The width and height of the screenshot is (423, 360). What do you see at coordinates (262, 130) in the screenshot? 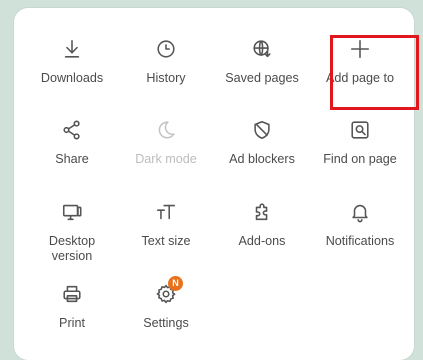
I see `shield-icon` at bounding box center [262, 130].